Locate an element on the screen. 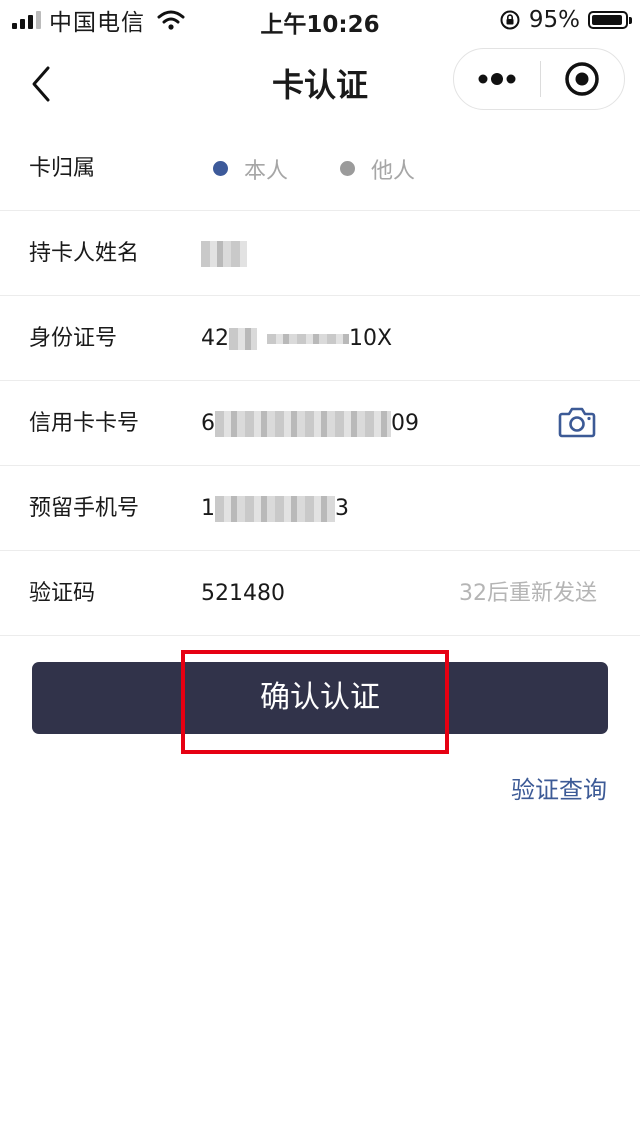 The height and width of the screenshot is (1136, 640). card-owner-row: 卡归属 本人 他人 is located at coordinates (320, 168).